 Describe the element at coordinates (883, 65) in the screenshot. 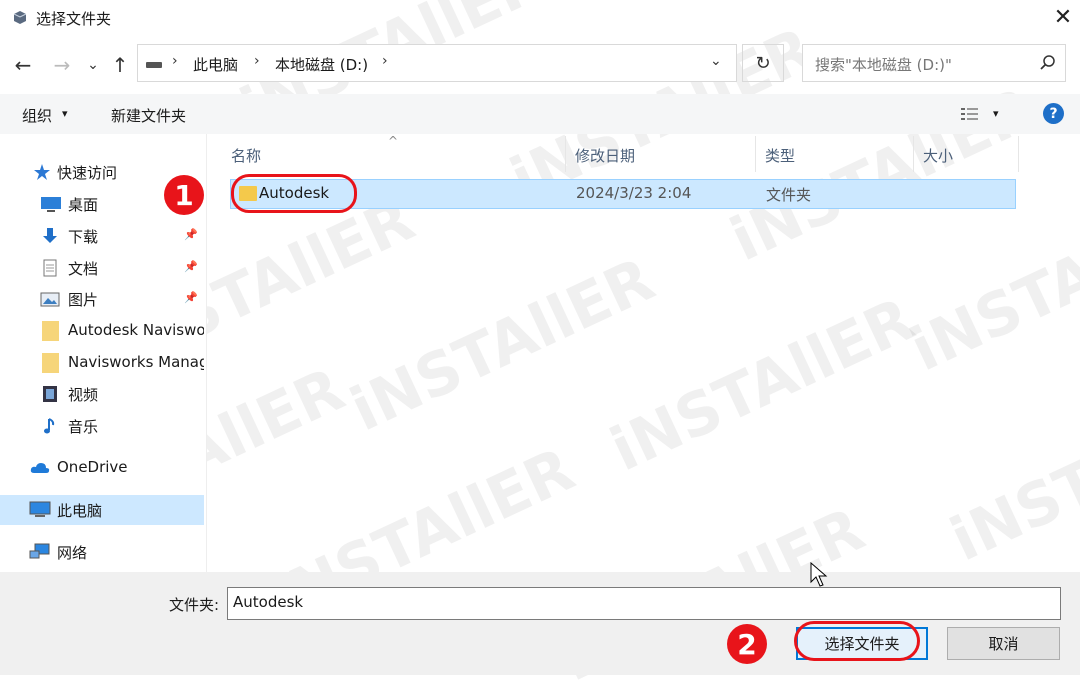

I see `search-placeholder: 搜索"本地磁盘 (D:)"` at that location.